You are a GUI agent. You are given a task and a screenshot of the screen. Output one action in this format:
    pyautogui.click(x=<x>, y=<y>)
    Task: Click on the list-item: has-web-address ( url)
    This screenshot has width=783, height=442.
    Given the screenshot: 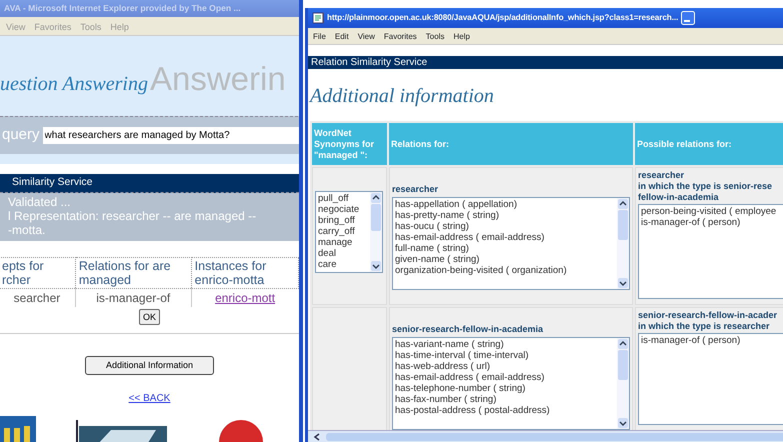 What is the action you would take?
    pyautogui.click(x=505, y=366)
    